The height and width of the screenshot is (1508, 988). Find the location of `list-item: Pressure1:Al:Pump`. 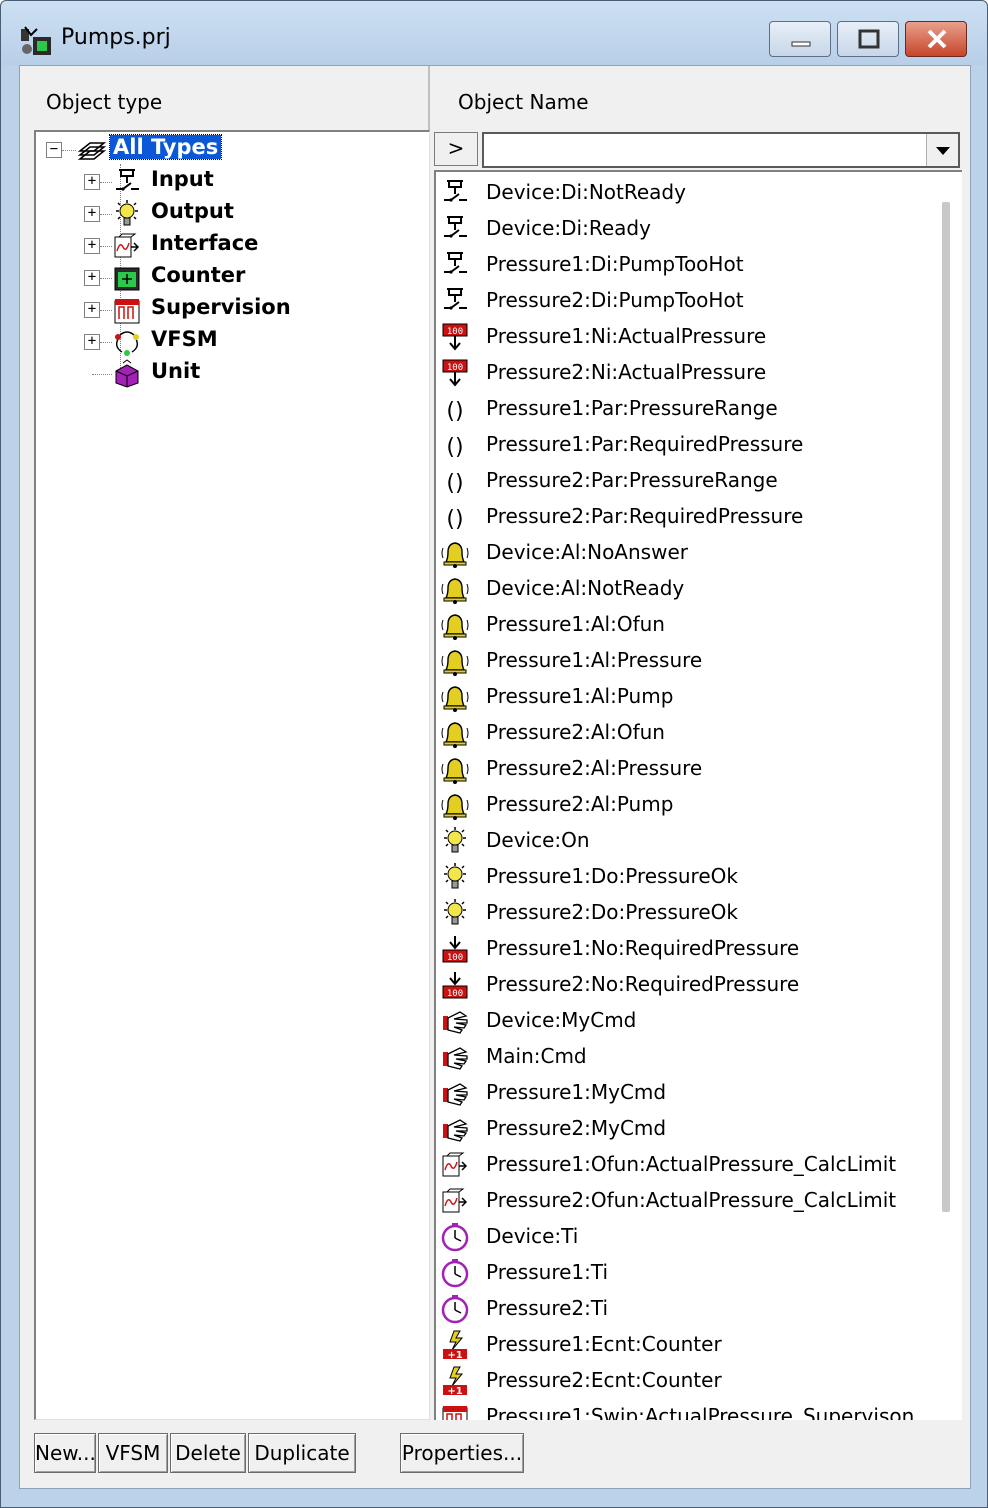

list-item: Pressure1:Al:Pump is located at coordinates (686, 698).